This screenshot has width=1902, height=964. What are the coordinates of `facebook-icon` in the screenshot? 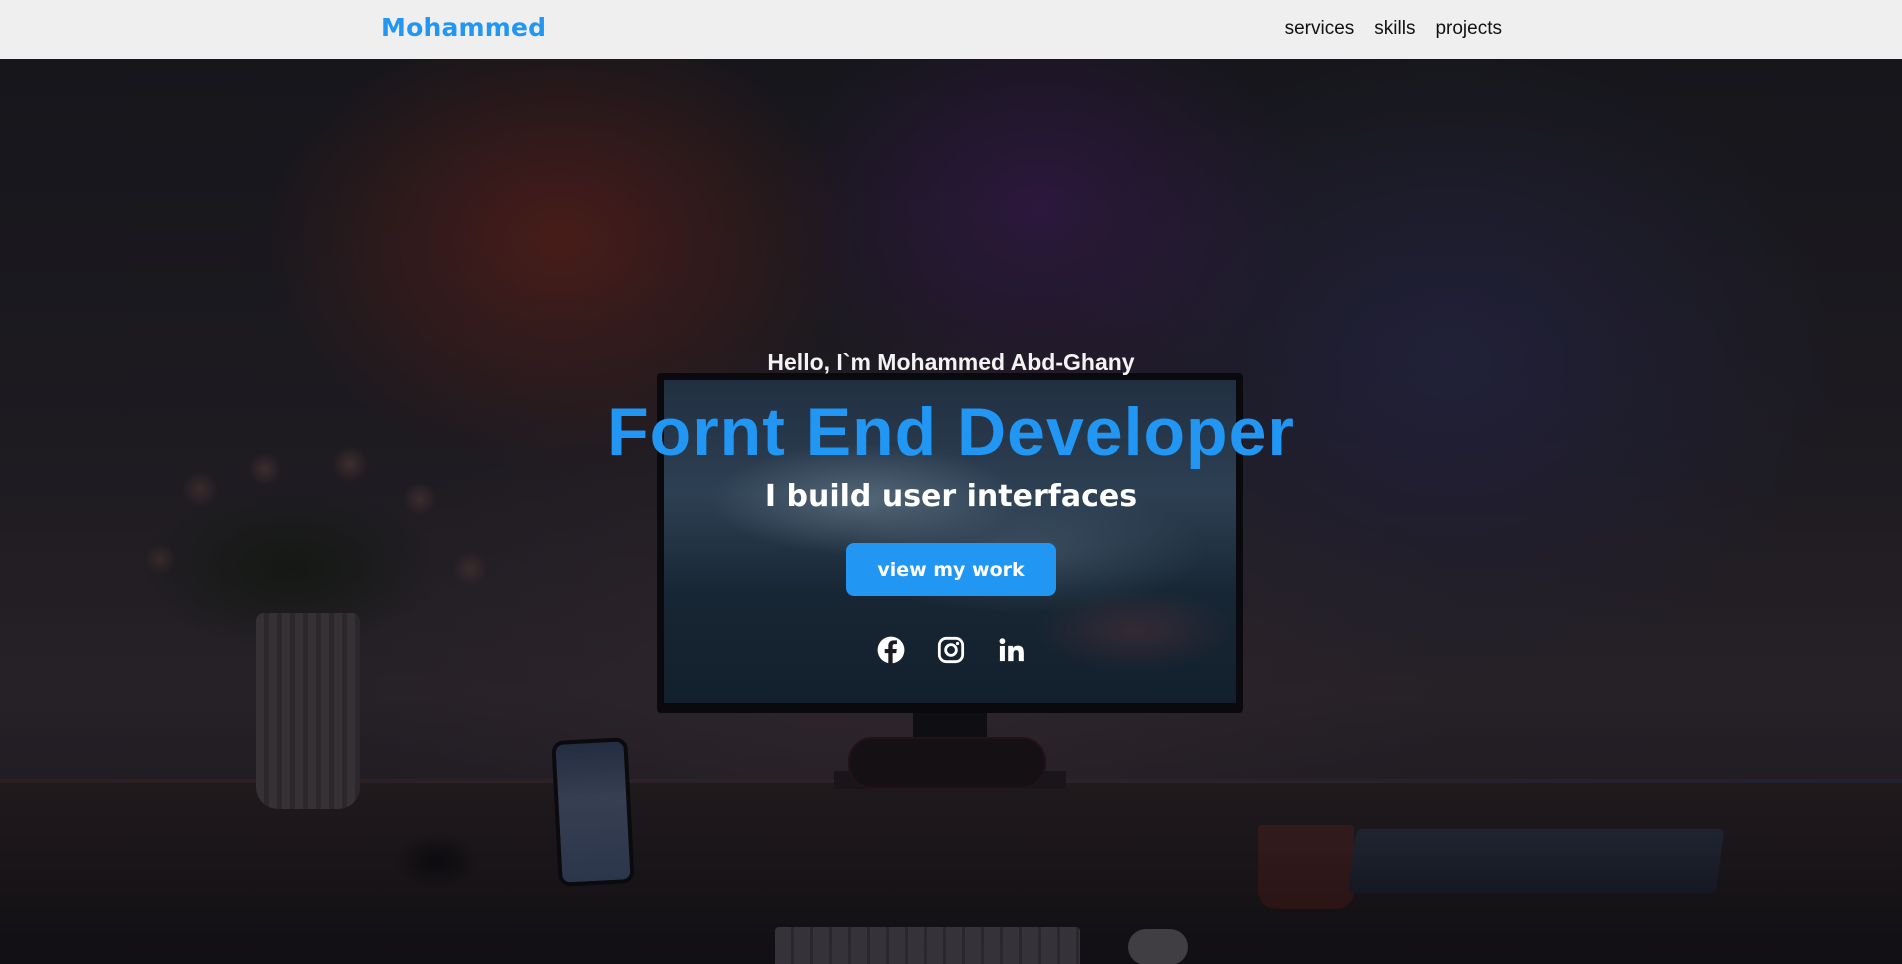 It's located at (891, 650).